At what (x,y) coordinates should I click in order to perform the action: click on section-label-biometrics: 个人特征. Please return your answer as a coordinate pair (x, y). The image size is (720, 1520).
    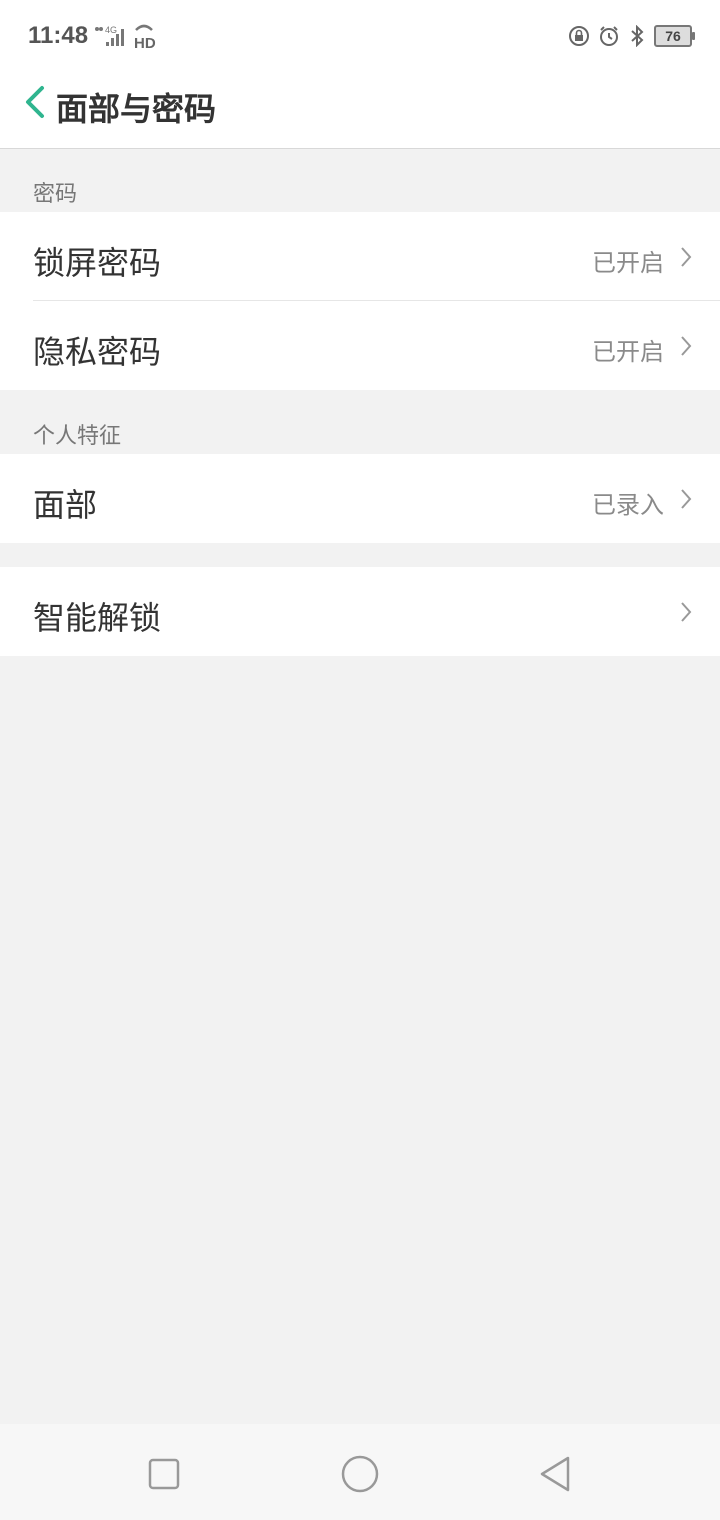
    Looking at the image, I should click on (77, 436).